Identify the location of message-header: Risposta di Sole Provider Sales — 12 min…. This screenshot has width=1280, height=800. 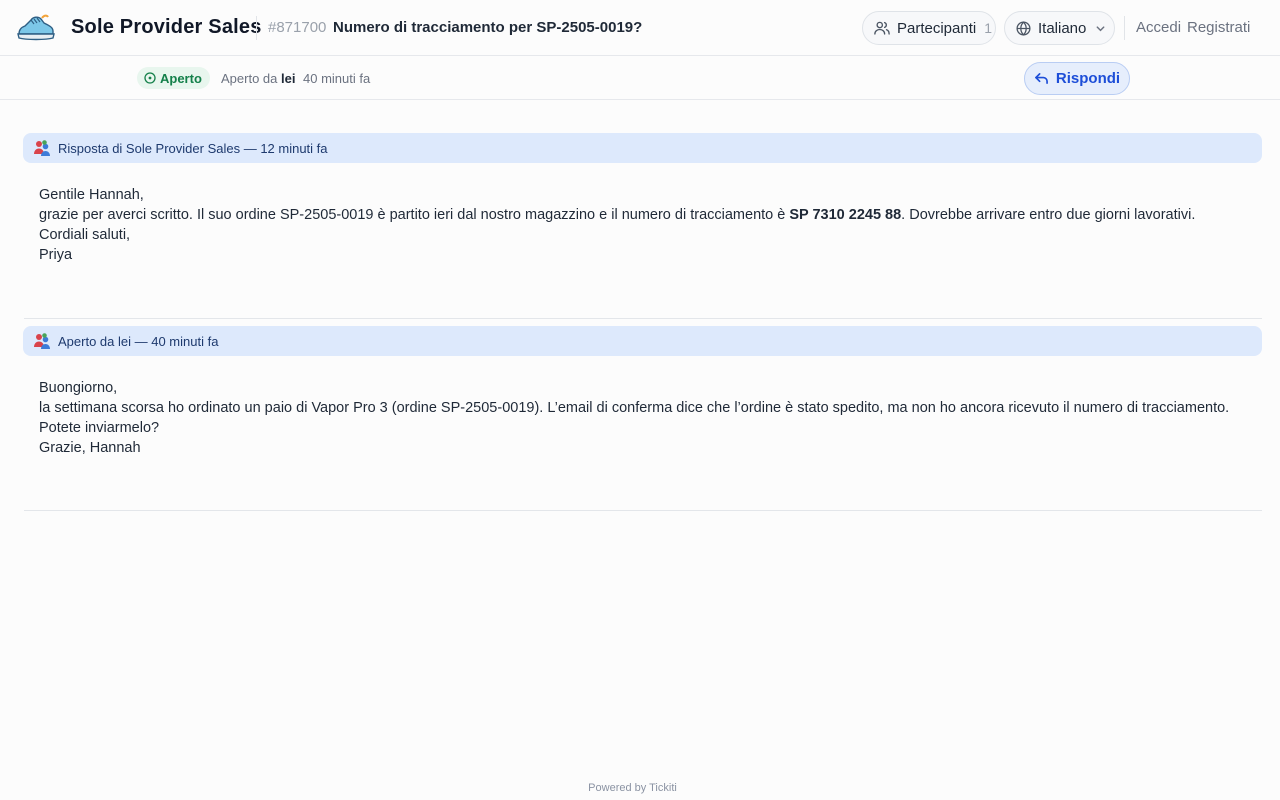
(642, 148).